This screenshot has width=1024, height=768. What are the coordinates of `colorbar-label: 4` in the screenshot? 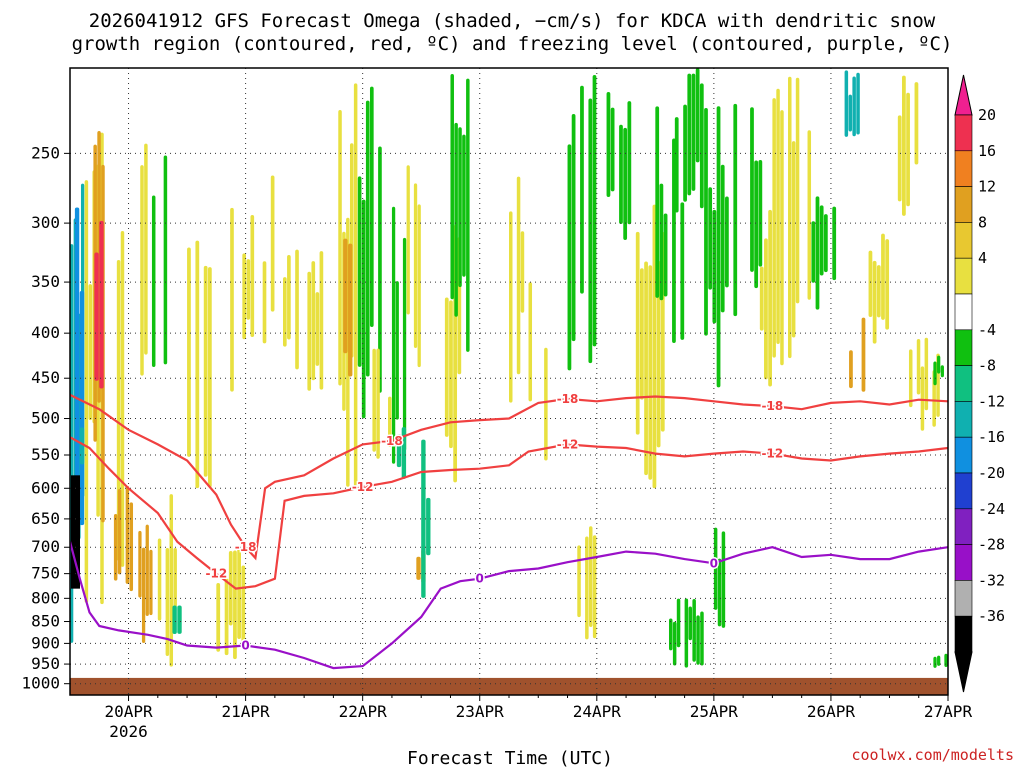 It's located at (982, 258).